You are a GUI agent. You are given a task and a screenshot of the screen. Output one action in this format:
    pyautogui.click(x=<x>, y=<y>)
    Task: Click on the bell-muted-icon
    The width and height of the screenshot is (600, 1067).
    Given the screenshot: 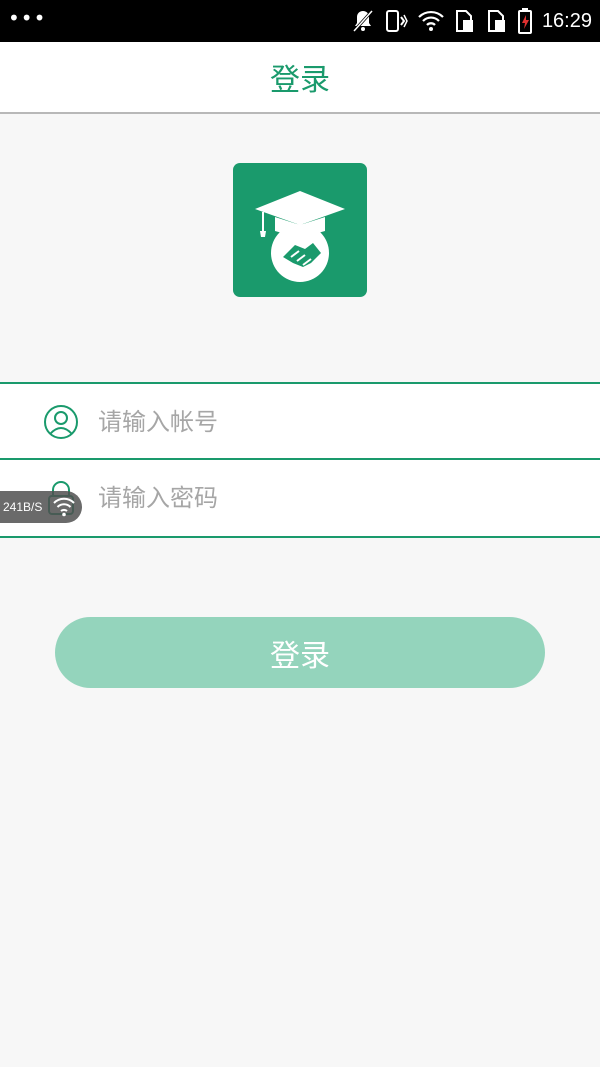 What is the action you would take?
    pyautogui.click(x=363, y=21)
    